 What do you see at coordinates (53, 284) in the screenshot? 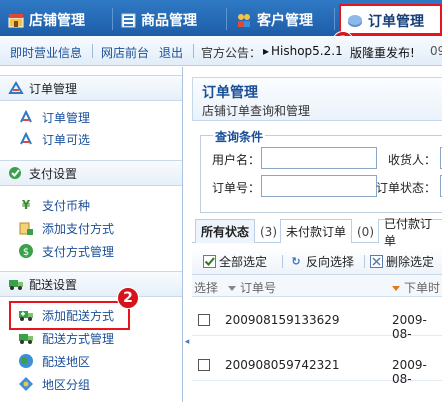
I see `section-title: 配送设置` at bounding box center [53, 284].